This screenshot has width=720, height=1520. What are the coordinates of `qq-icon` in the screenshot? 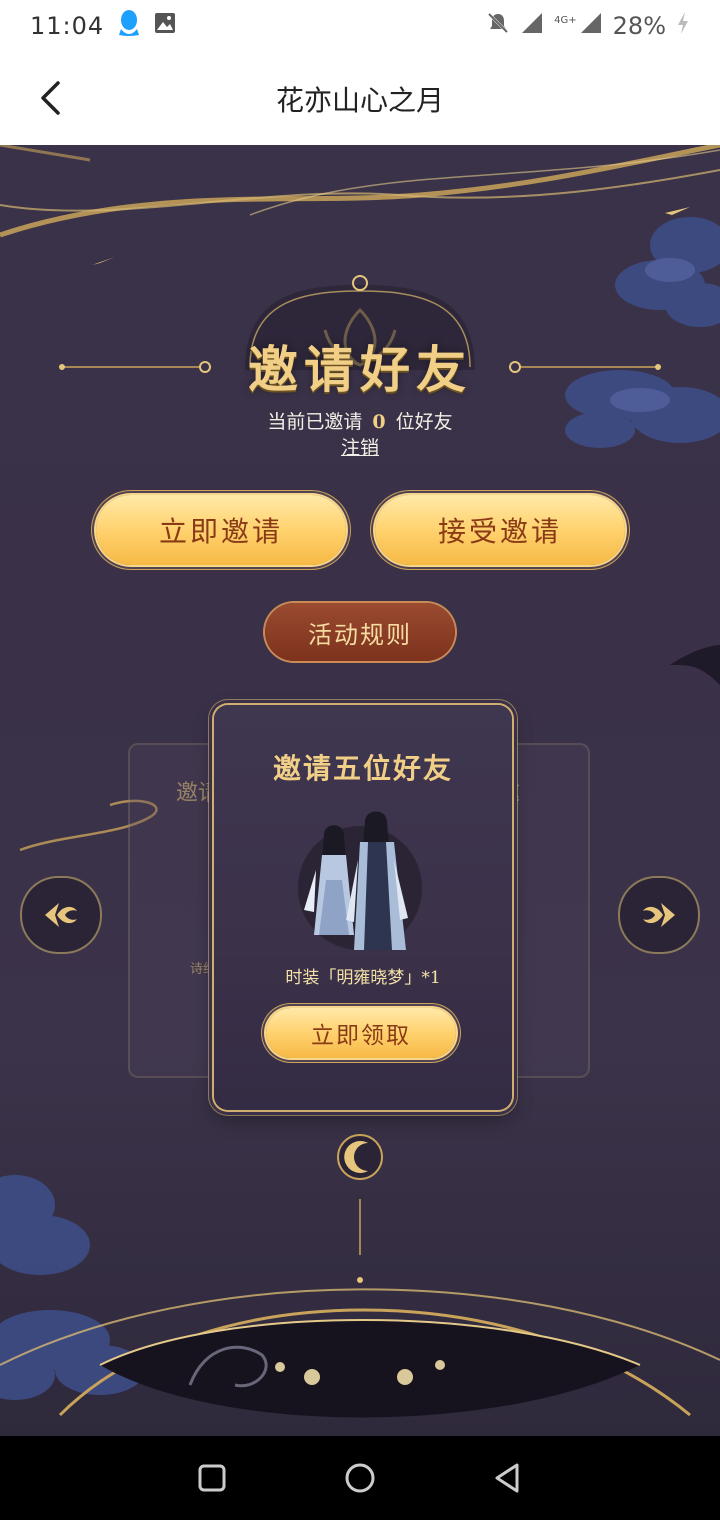 It's located at (129, 26).